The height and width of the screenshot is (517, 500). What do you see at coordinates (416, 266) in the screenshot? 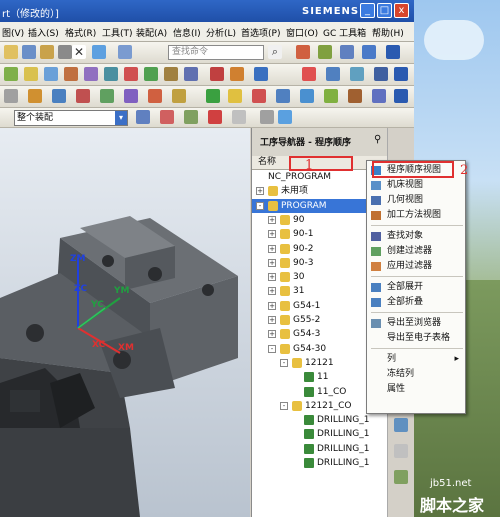
I see `context-menu-item: 应用过滤器` at bounding box center [416, 266].